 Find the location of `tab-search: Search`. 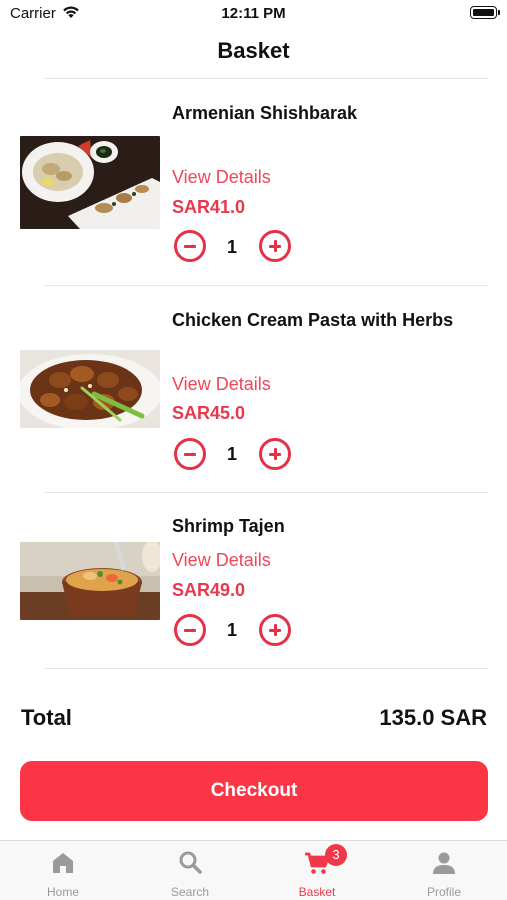

tab-search: Search is located at coordinates (190, 870).